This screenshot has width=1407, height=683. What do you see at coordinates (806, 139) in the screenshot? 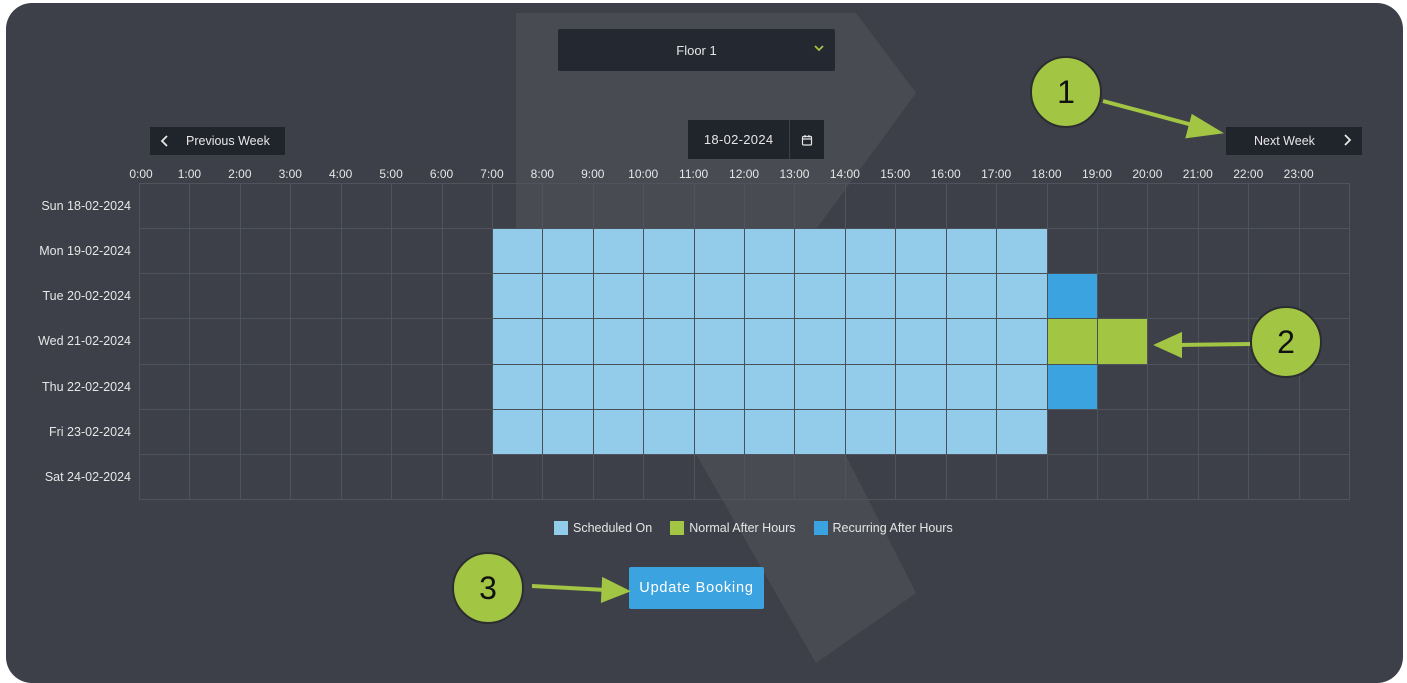
I see `calendar-icon` at bounding box center [806, 139].